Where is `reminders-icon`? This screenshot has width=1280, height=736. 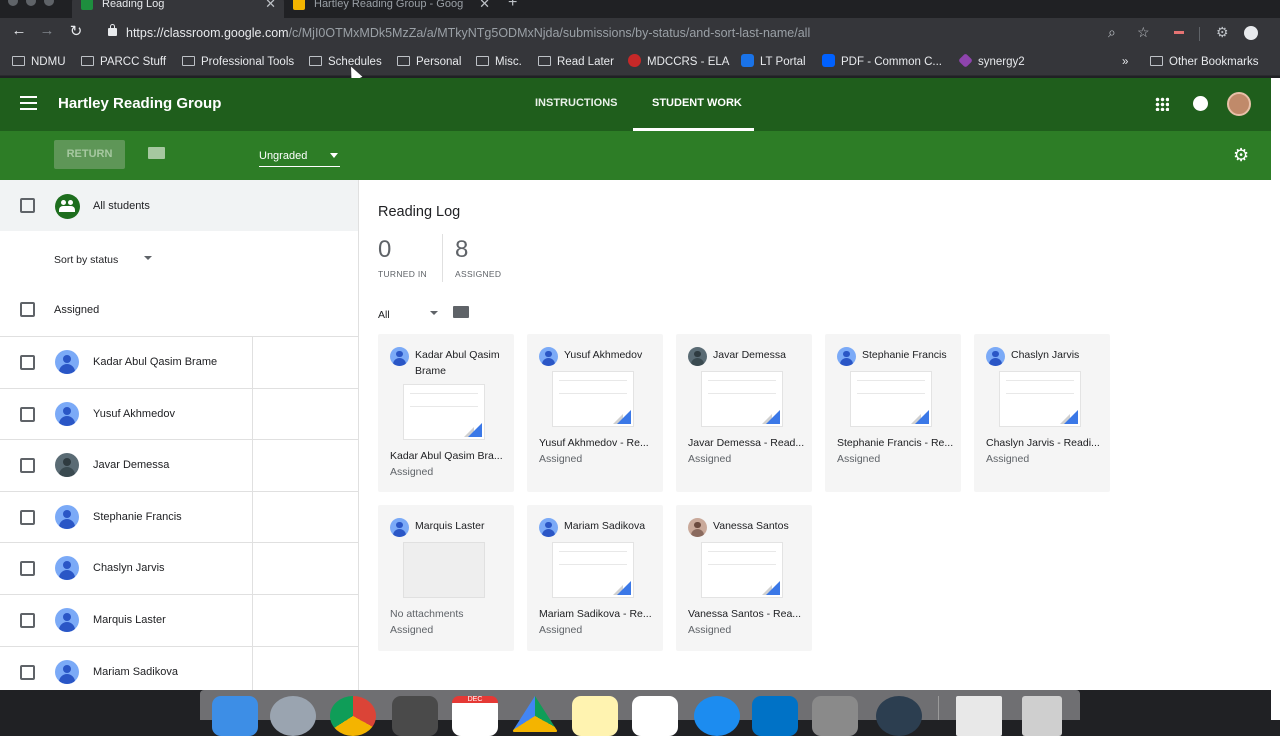
reminders-icon is located at coordinates (655, 716).